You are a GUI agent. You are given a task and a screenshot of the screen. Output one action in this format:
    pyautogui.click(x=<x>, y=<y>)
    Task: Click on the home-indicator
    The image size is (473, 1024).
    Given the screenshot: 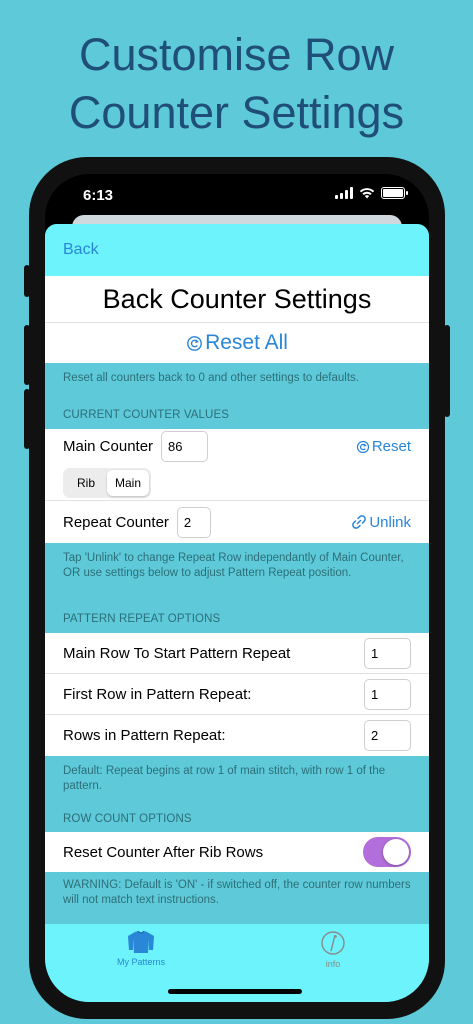 What is the action you would take?
    pyautogui.click(x=235, y=991)
    